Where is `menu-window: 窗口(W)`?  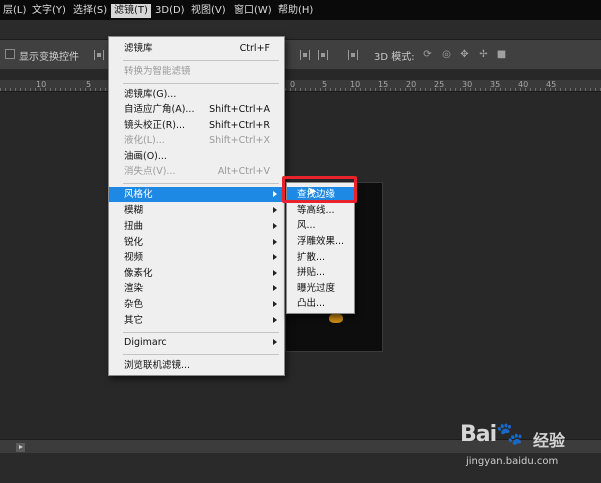 menu-window: 窗口(W) is located at coordinates (253, 11).